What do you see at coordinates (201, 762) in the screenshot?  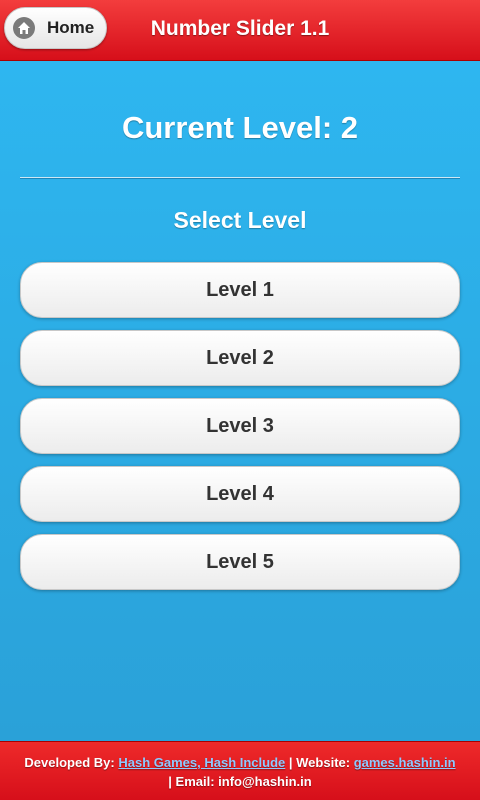 I see `developer-link: Hash Games, Hash Include` at bounding box center [201, 762].